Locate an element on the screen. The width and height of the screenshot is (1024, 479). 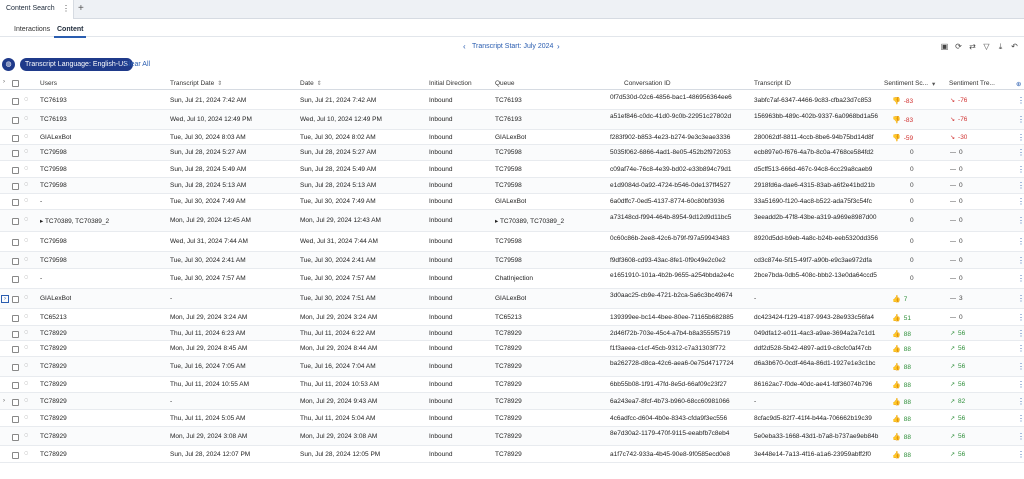
cell-conversation-id: a73148cd-f994-464b-8954-9d12d9d11bc5 is located at coordinates (677, 217).